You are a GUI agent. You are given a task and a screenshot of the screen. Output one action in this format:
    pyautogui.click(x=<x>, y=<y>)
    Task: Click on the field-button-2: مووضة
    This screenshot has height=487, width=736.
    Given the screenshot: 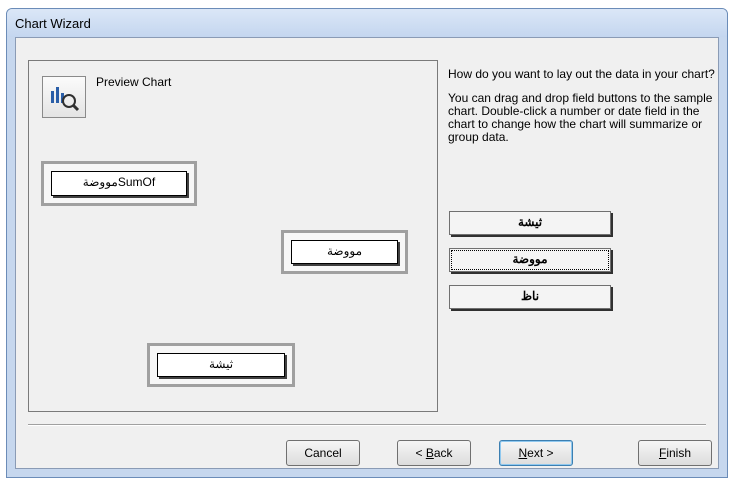 What is the action you would take?
    pyautogui.click(x=530, y=260)
    